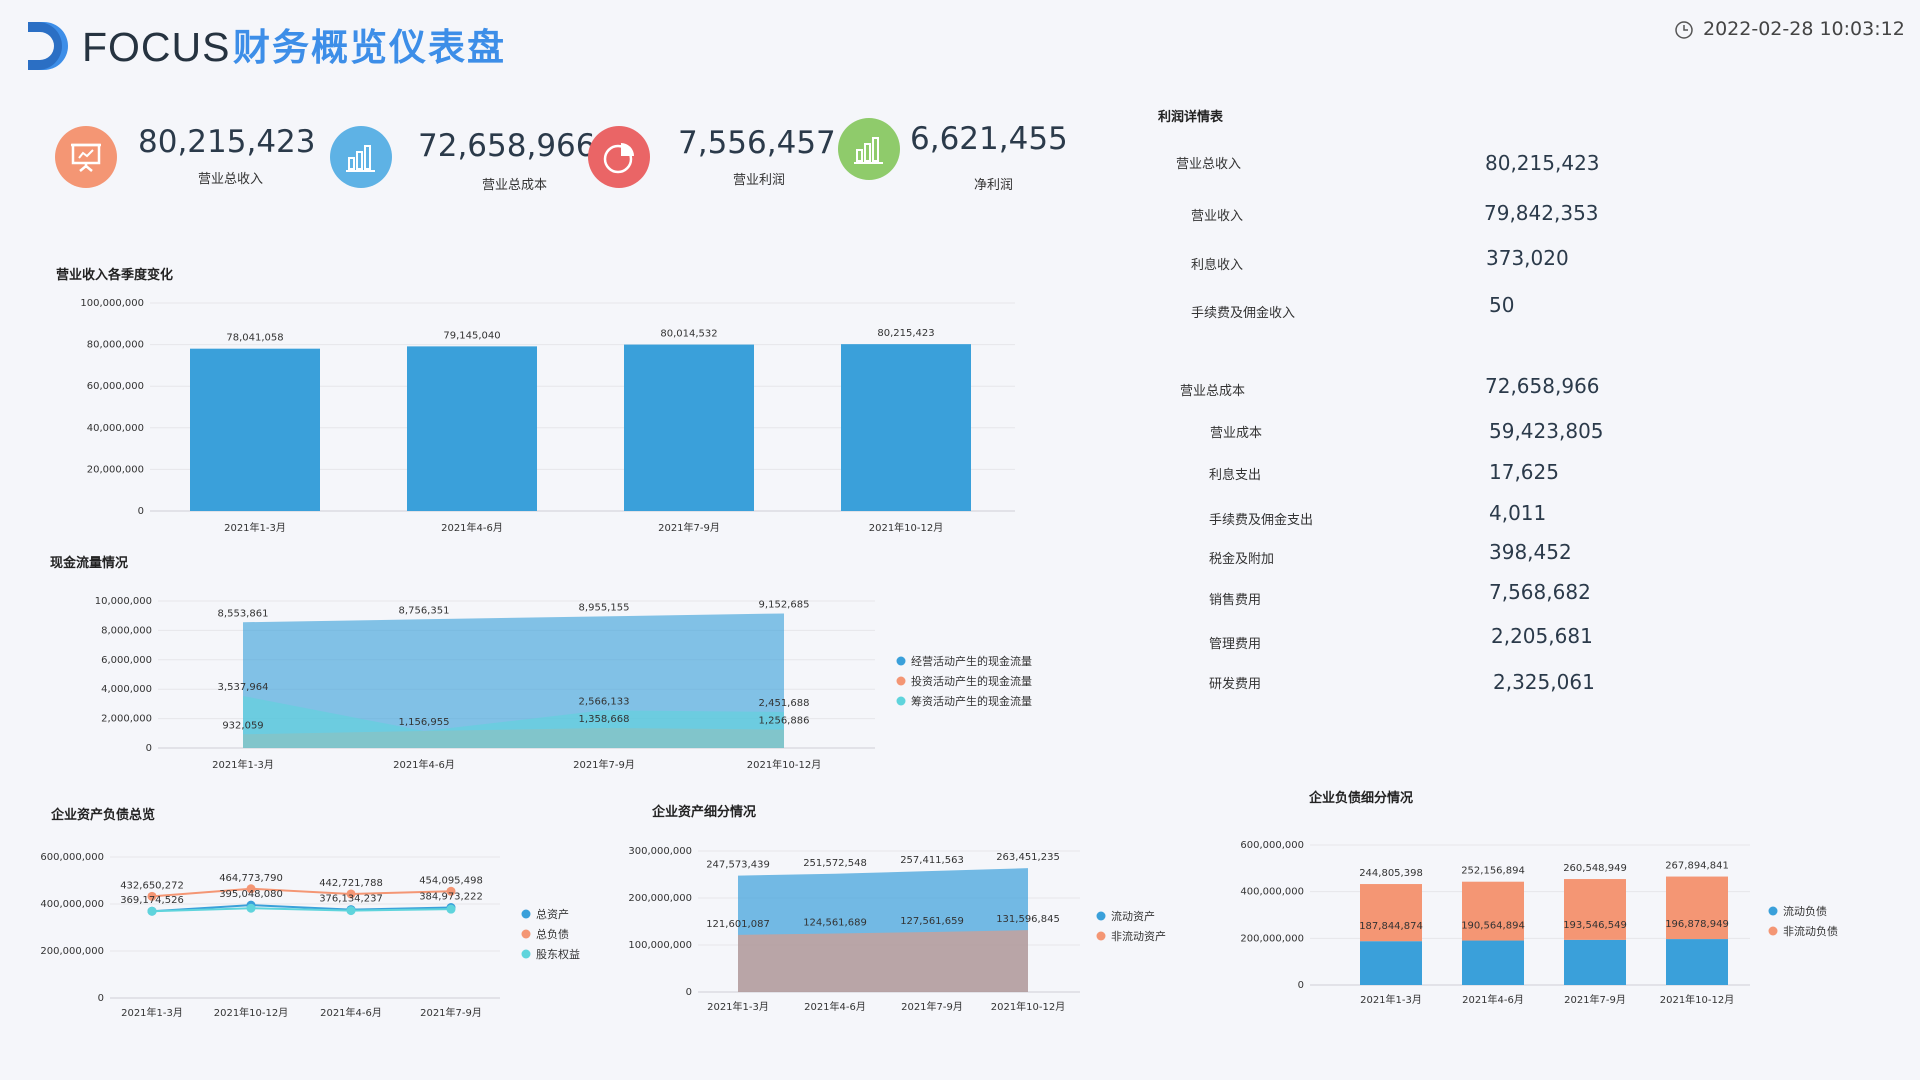 Image resolution: width=1920 pixels, height=1080 pixels. Describe the element at coordinates (115, 469) in the screenshot. I see `y-tick-label: 20,000,000` at that location.